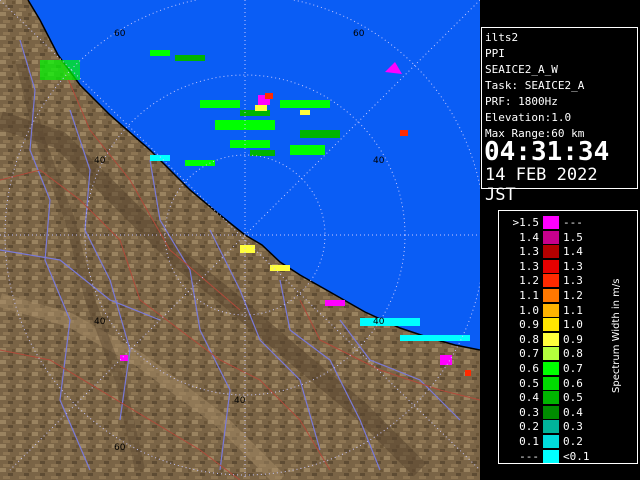 Image resolution: width=640 pixels, height=480 pixels. What do you see at coordinates (521, 101) in the screenshot?
I see `prf-value: PRF: 1800Hz` at bounding box center [521, 101].